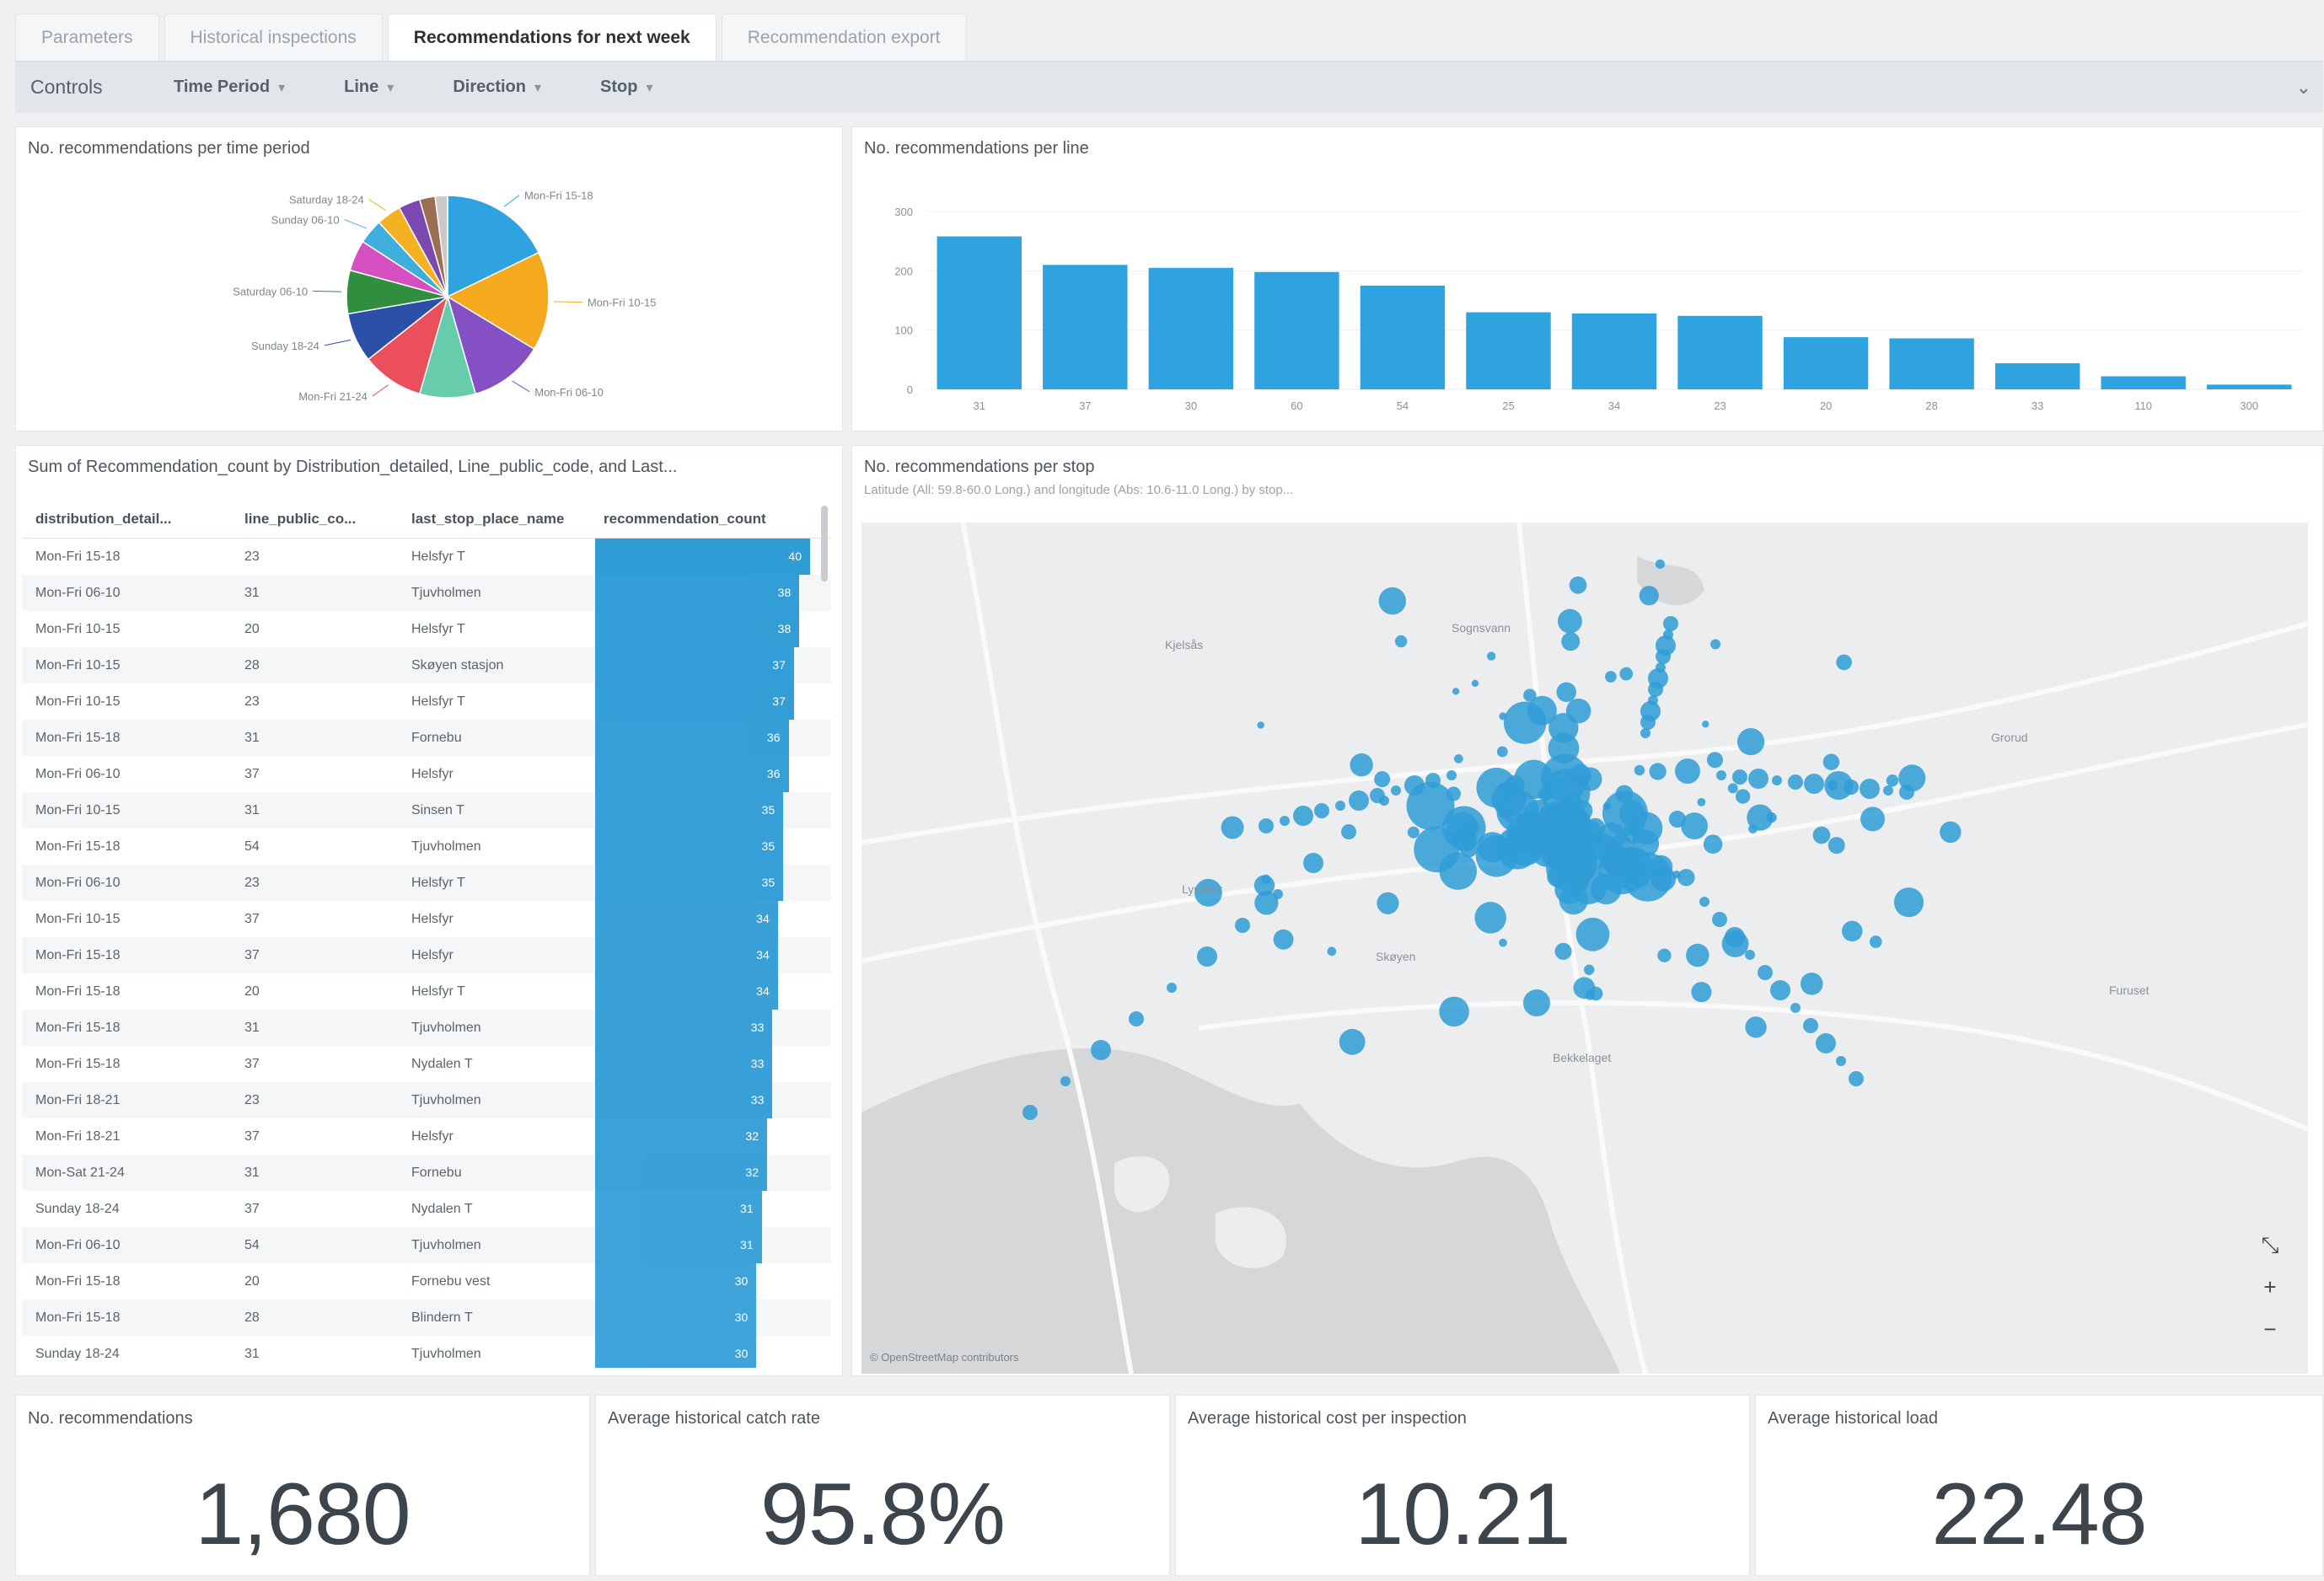 This screenshot has width=2324, height=1581. Describe the element at coordinates (426, 1209) in the screenshot. I see `table-row: Sunday 18-24 37 Nydalen T 31` at that location.